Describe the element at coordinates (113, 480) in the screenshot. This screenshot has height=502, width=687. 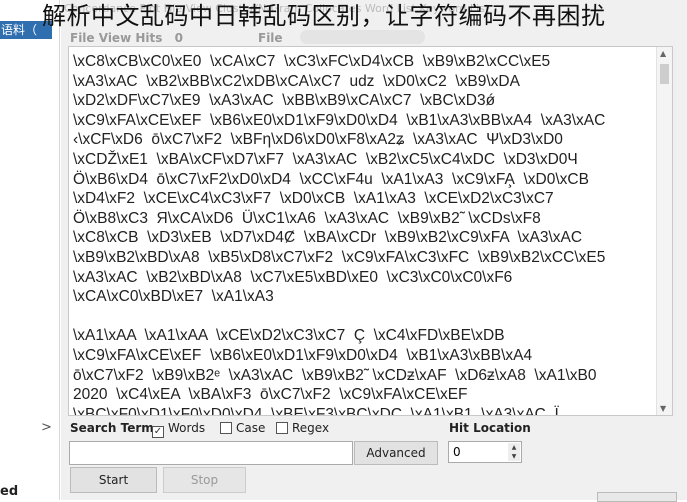
I see `start-button: Start` at that location.